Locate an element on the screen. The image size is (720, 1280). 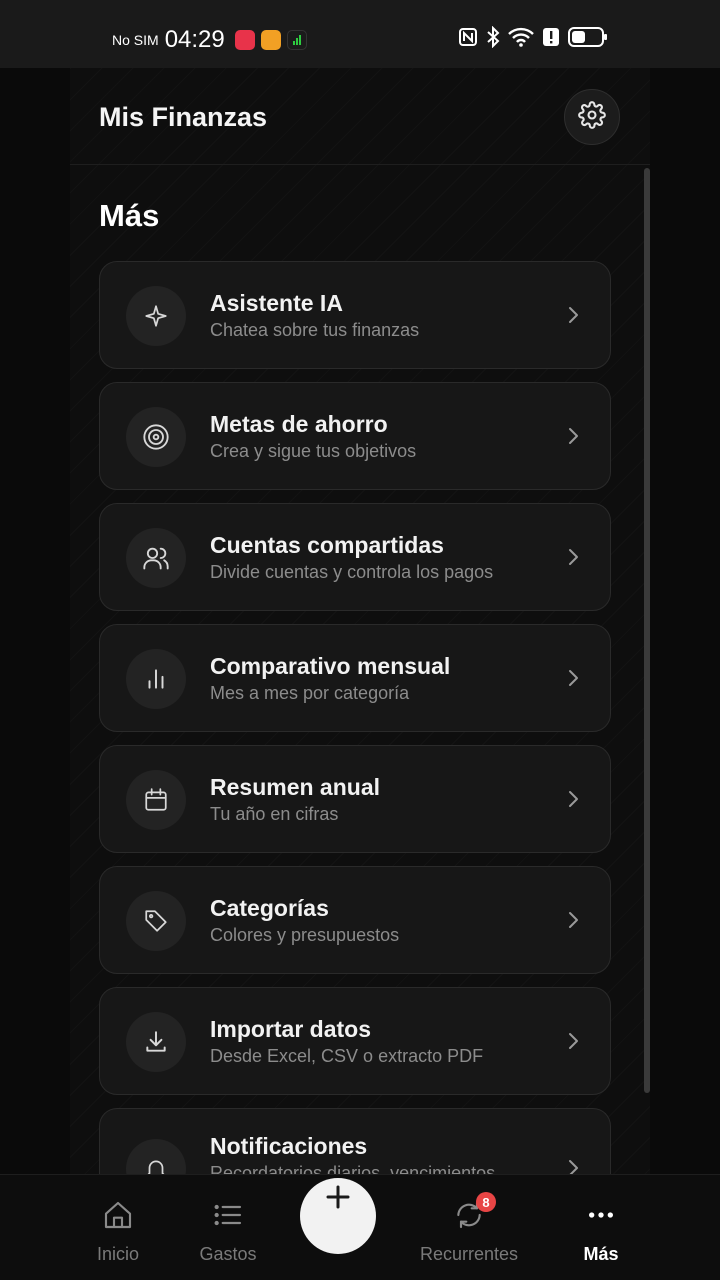
gear-icon is located at coordinates (592, 117).